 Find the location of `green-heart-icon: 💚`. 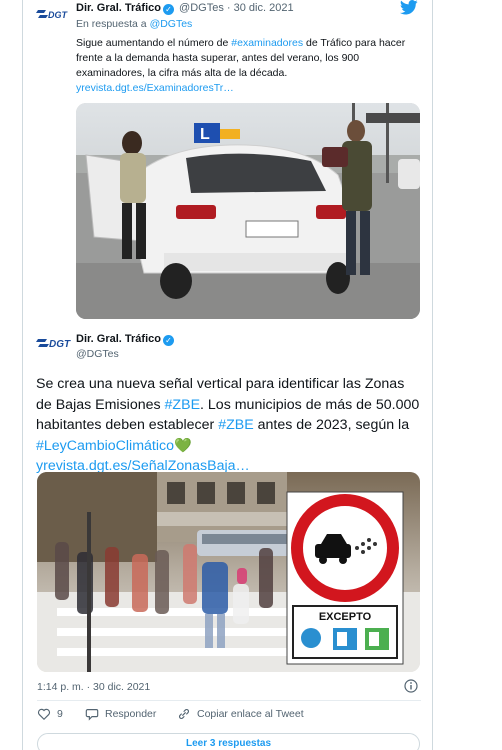

green-heart-icon: 💚 is located at coordinates (183, 445).